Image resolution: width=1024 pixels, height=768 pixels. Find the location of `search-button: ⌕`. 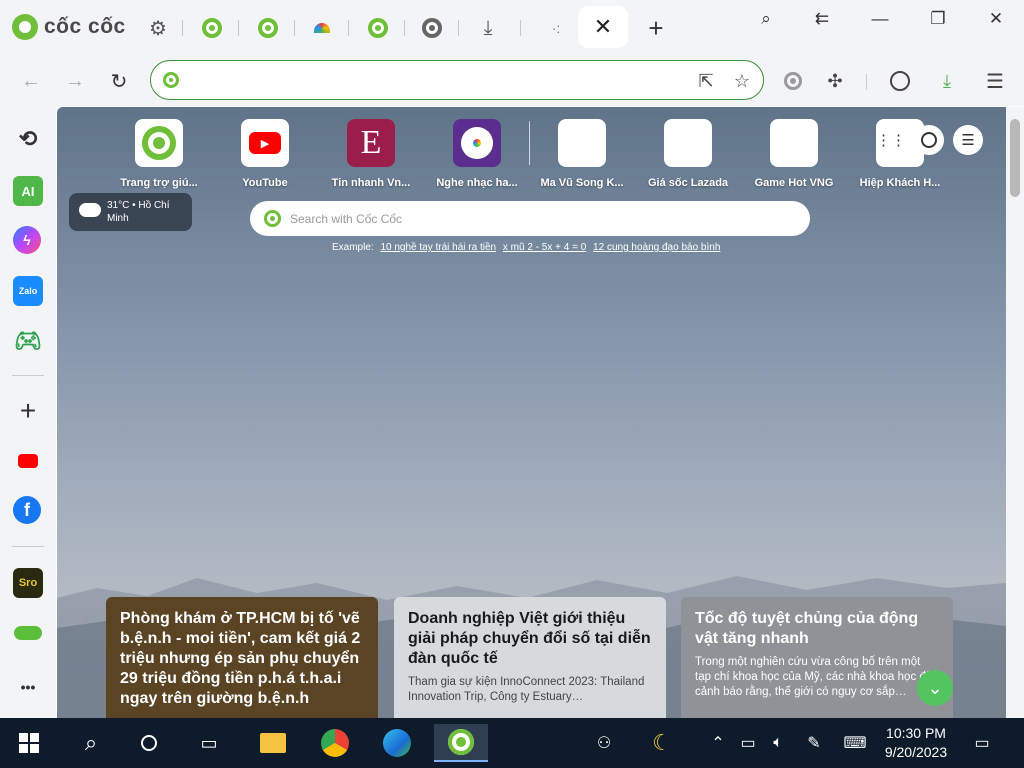

search-button: ⌕ is located at coordinates (91, 743).